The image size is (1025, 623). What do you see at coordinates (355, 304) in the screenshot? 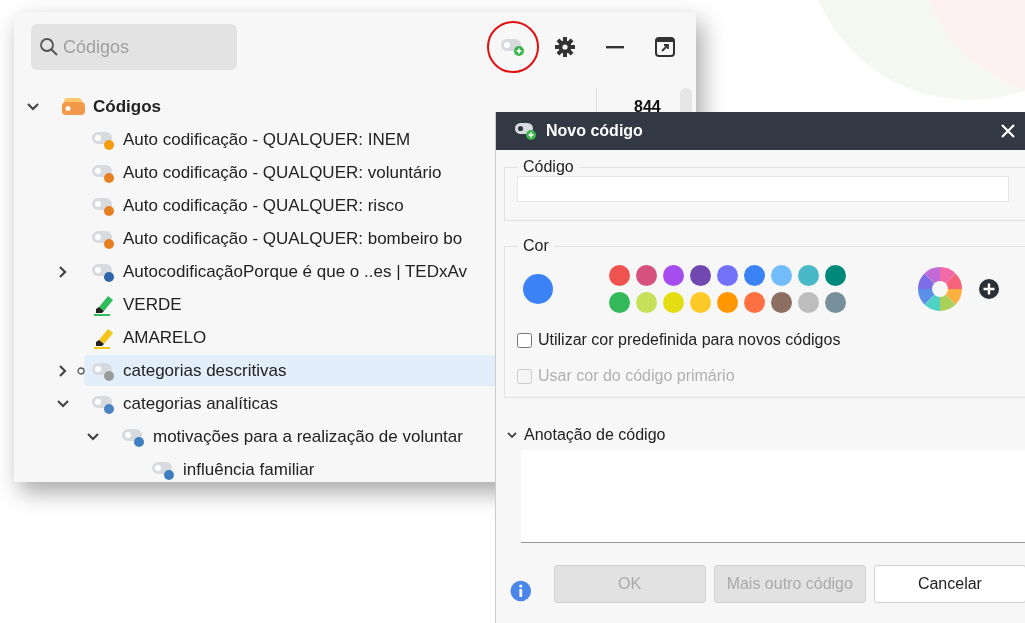
I see `tree-row: VERDE` at bounding box center [355, 304].